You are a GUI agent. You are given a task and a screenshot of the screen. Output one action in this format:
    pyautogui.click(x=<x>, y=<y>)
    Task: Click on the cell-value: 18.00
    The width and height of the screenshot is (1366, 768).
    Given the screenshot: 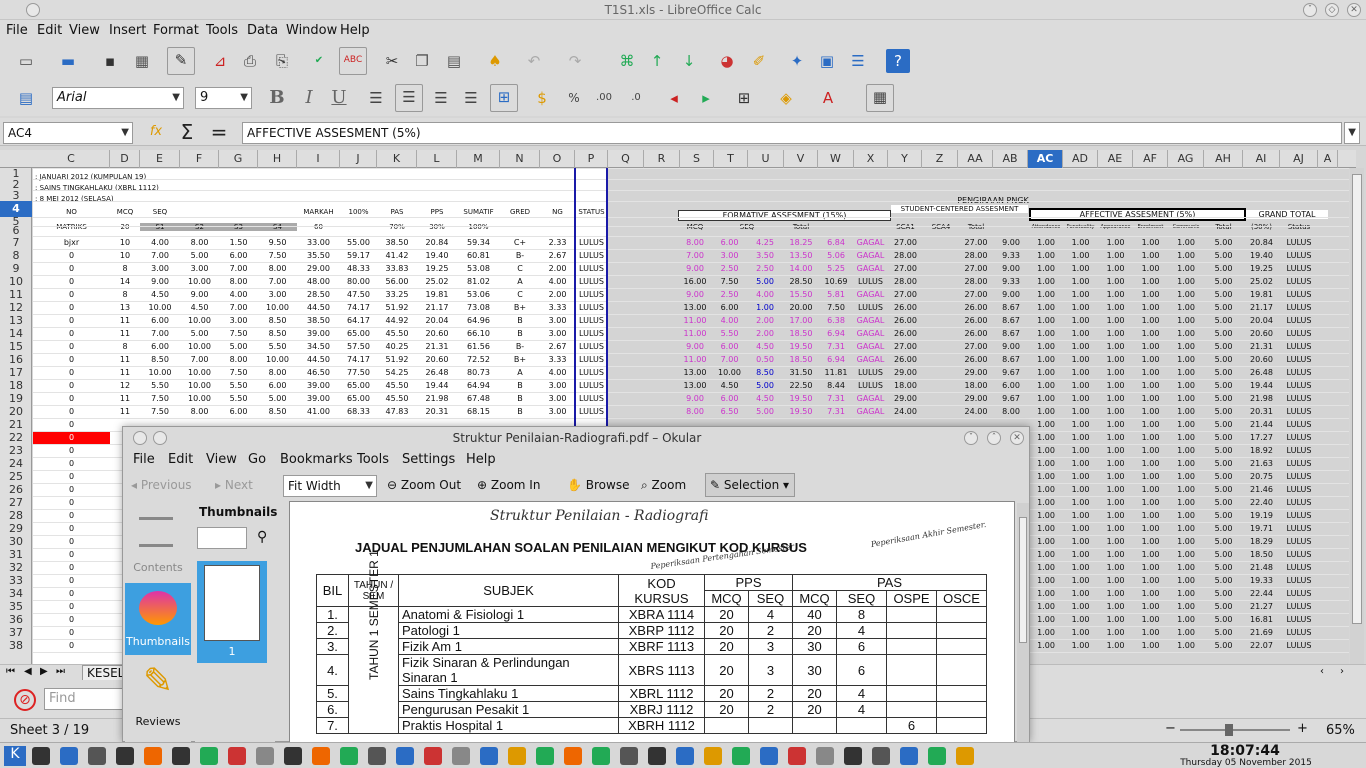 What is the action you would take?
    pyautogui.click(x=976, y=386)
    